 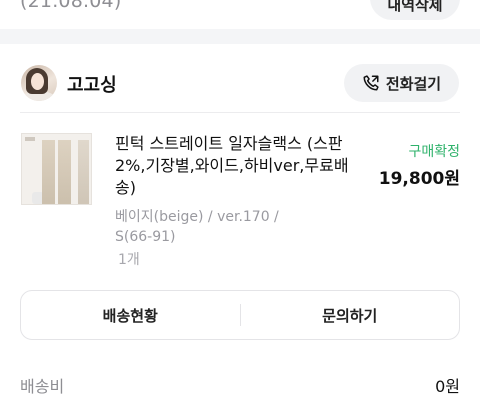 What do you see at coordinates (350, 315) in the screenshot?
I see `inquiry-button: 문의하기` at bounding box center [350, 315].